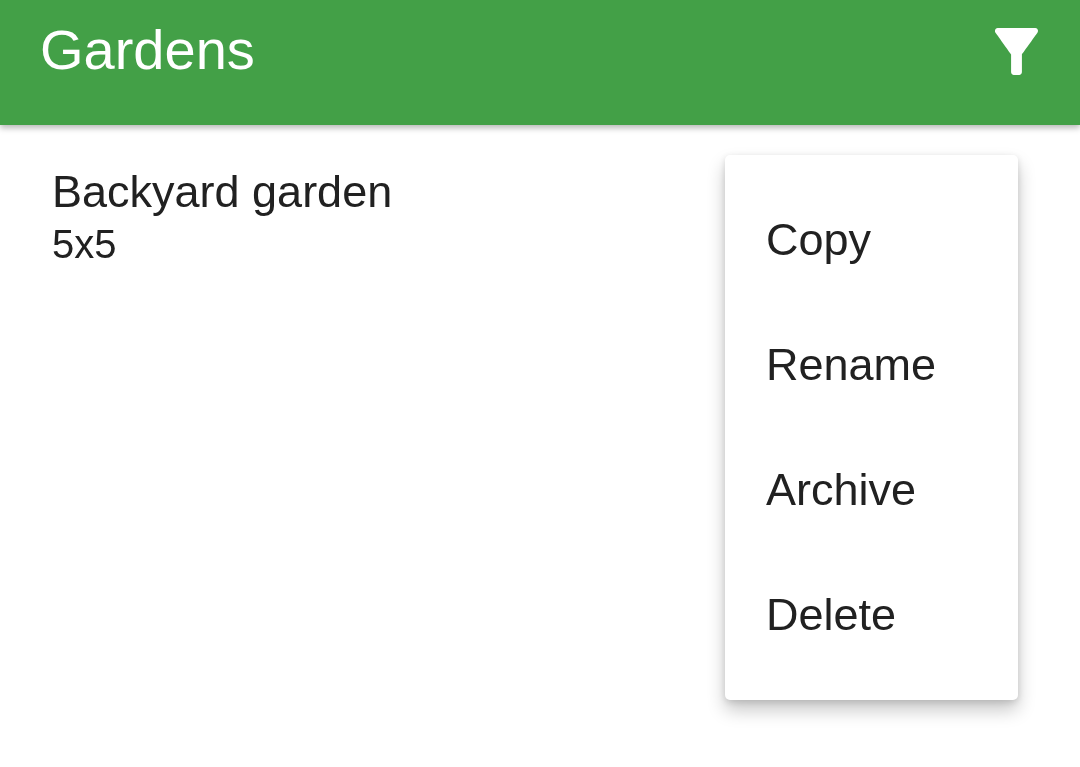 The height and width of the screenshot is (767, 1080). I want to click on filter-button, so click(1016, 51).